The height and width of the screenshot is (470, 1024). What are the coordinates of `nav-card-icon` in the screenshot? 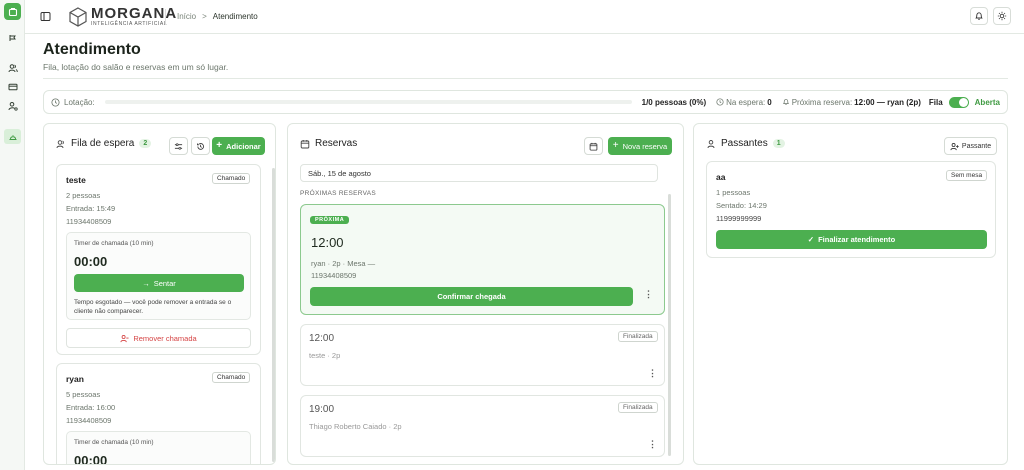 It's located at (12, 86).